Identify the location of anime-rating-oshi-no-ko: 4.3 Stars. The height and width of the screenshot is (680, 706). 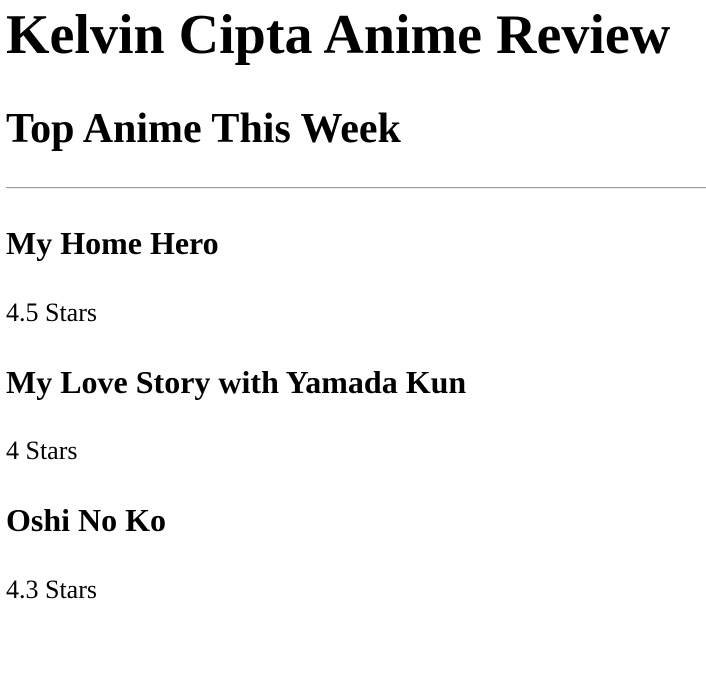
(51, 589).